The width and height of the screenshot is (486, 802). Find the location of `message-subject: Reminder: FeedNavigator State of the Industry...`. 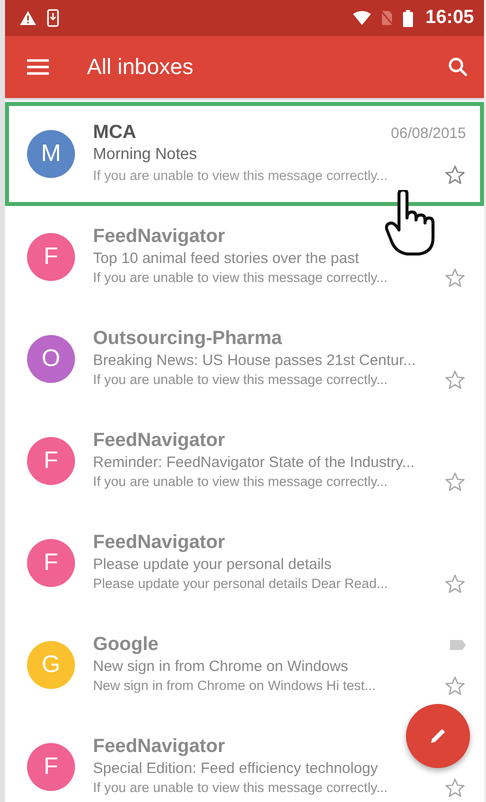

message-subject: Reminder: FeedNavigator State of the Industry... is located at coordinates (254, 462).